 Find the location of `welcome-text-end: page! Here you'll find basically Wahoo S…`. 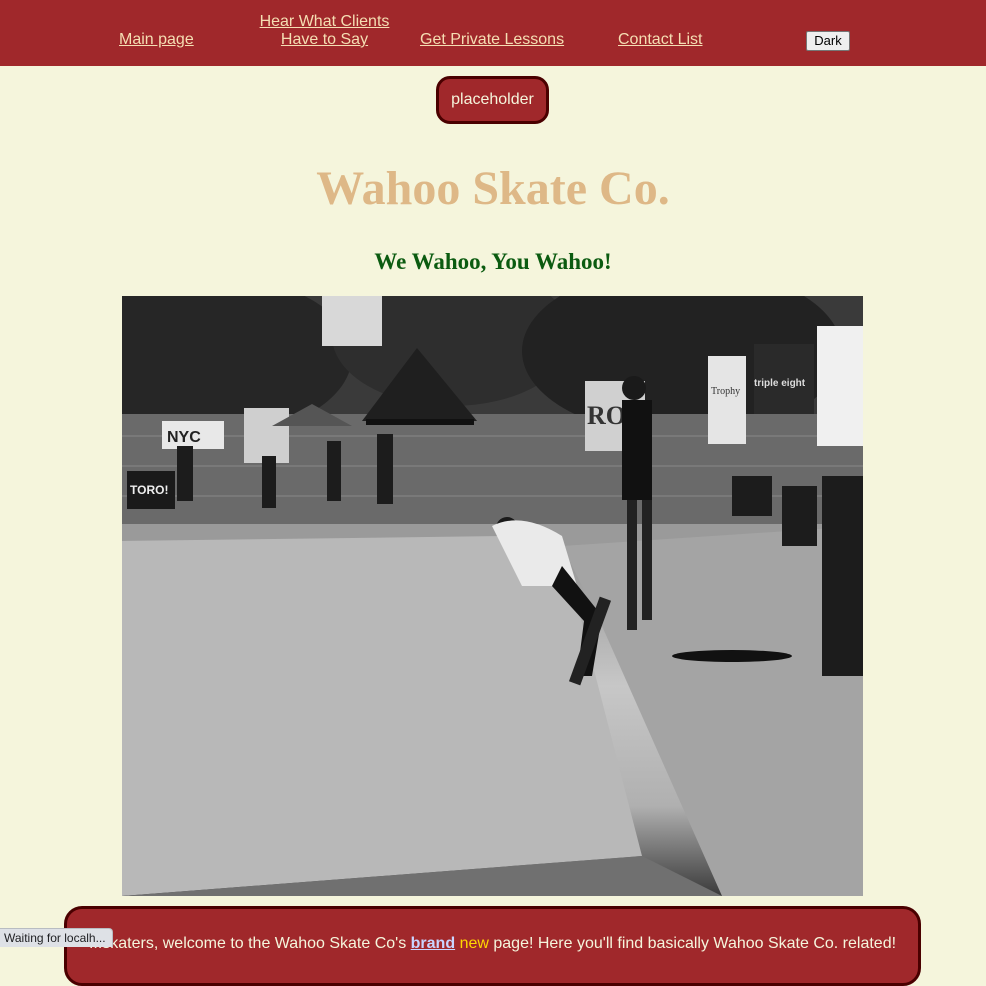

welcome-text-end: page! Here you'll find basically Wahoo S… is located at coordinates (692, 943).